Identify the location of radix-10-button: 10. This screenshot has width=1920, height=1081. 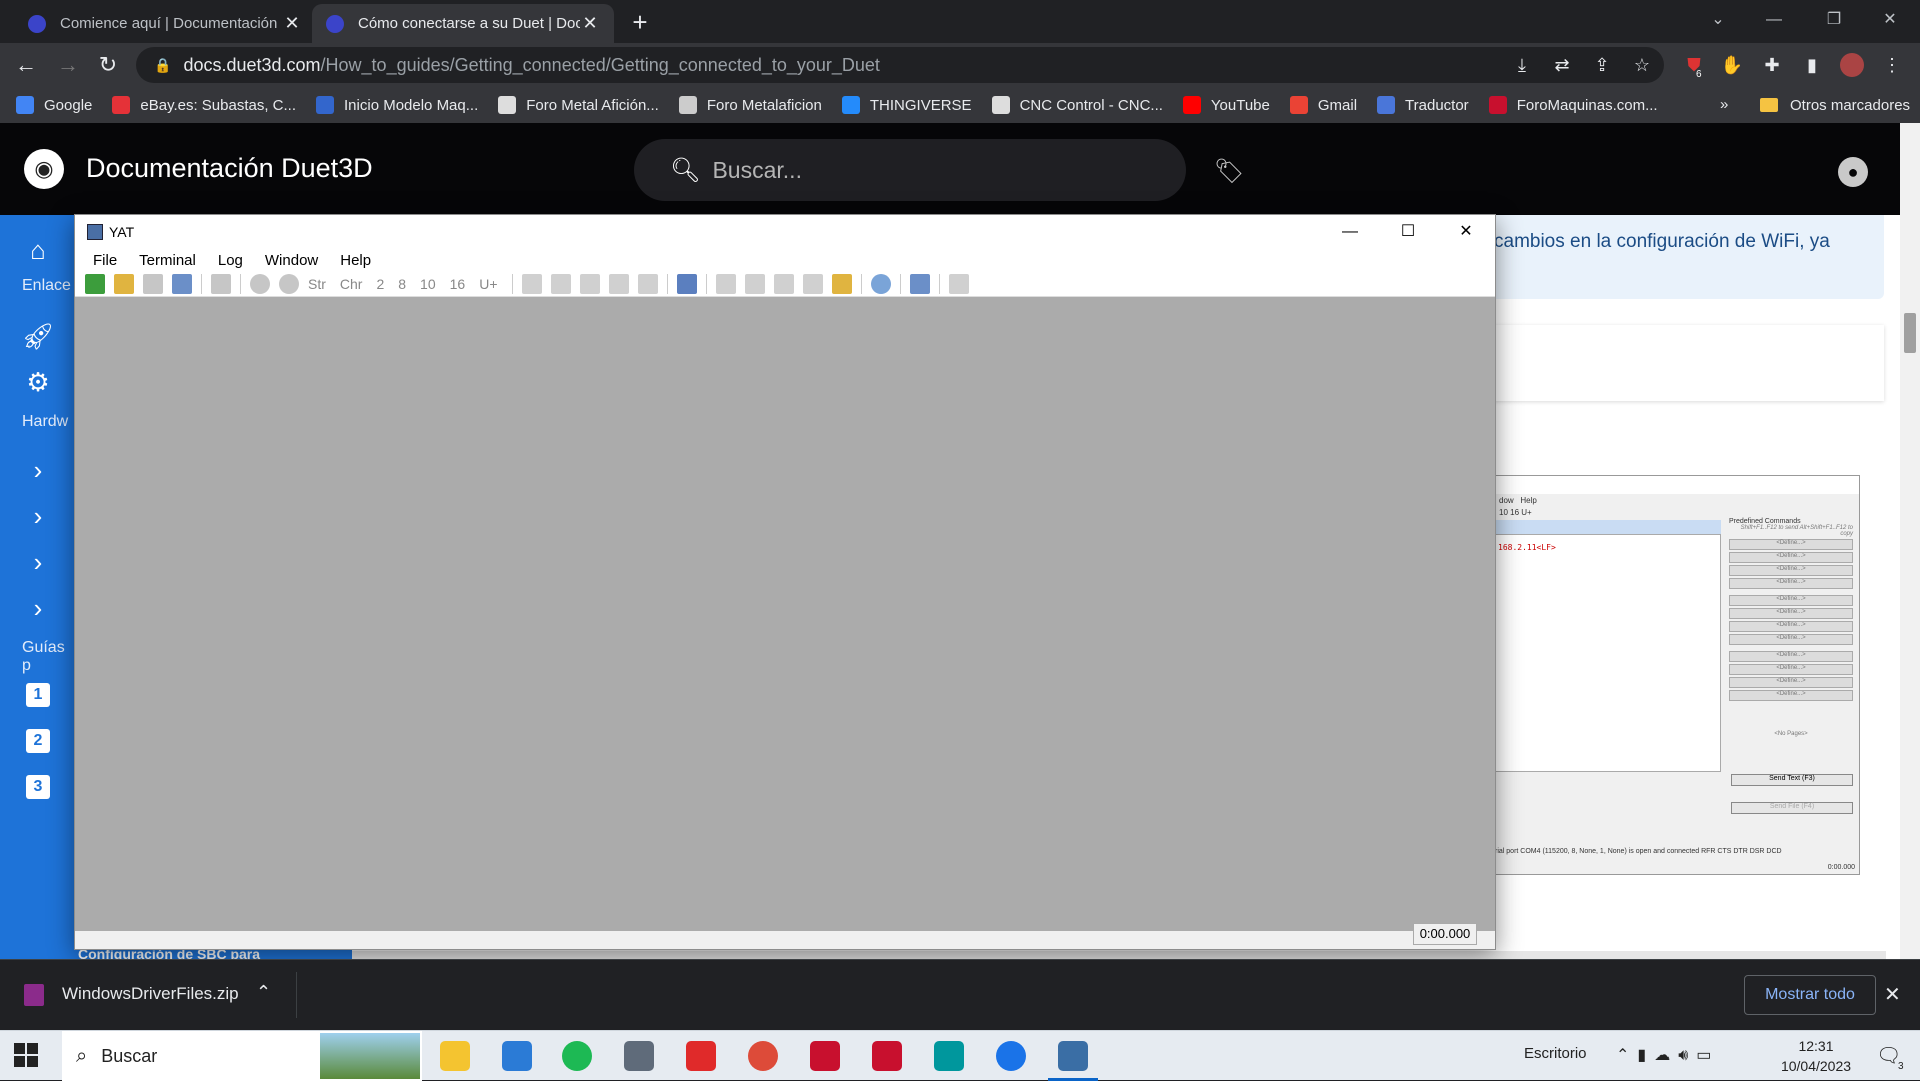
(428, 284).